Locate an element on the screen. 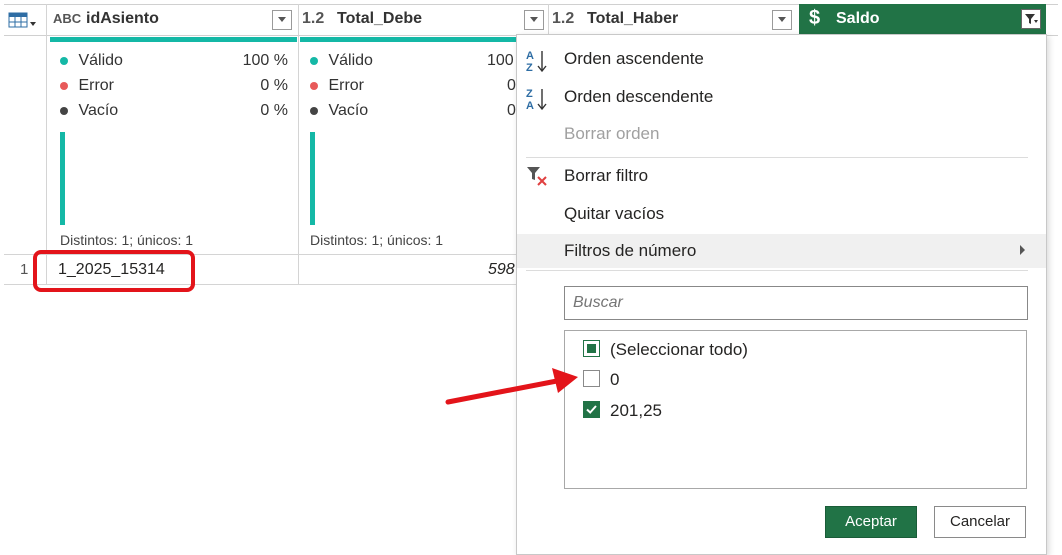 This screenshot has height=555, width=1062. filter-icon is located at coordinates (1031, 19).